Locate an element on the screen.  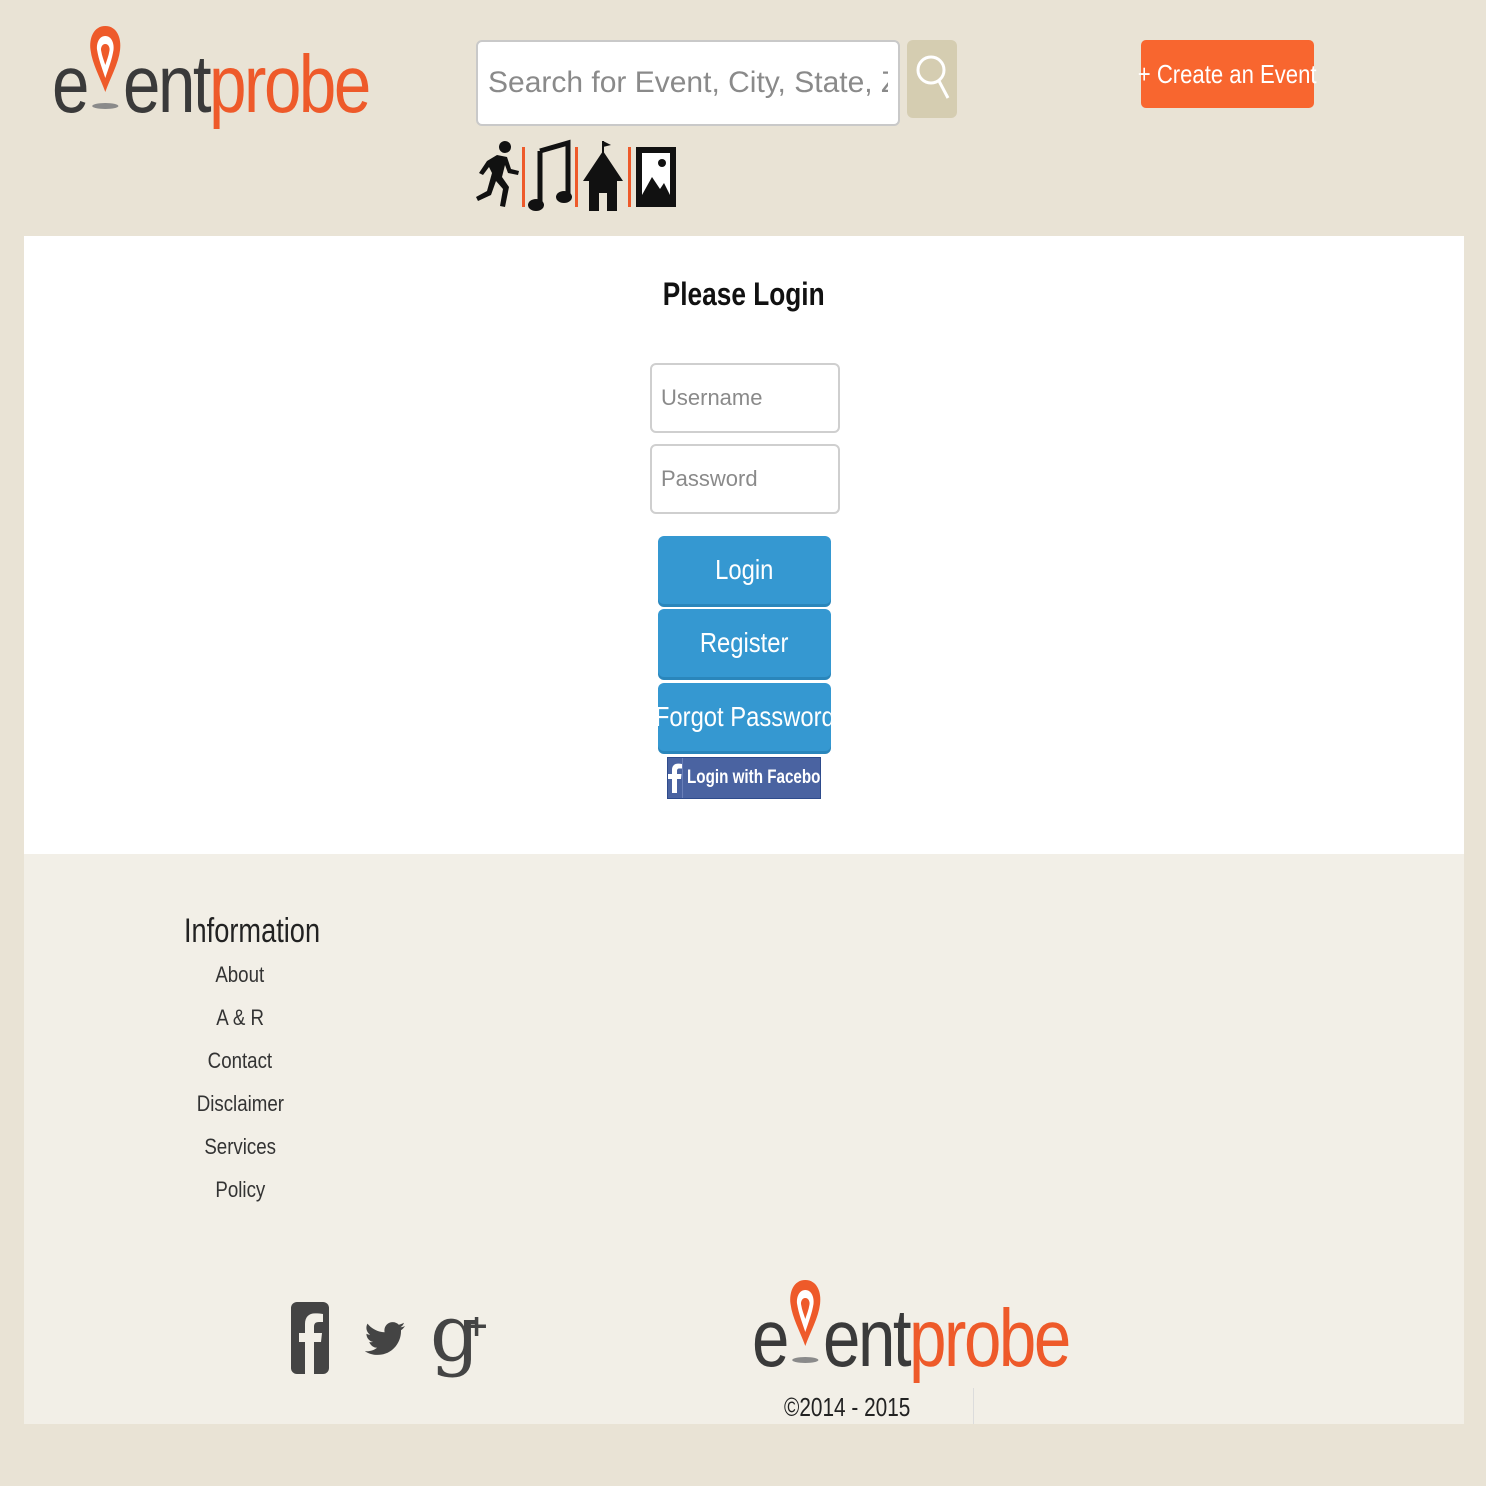
create-event-label: + Create an Event is located at coordinates (1227, 73).